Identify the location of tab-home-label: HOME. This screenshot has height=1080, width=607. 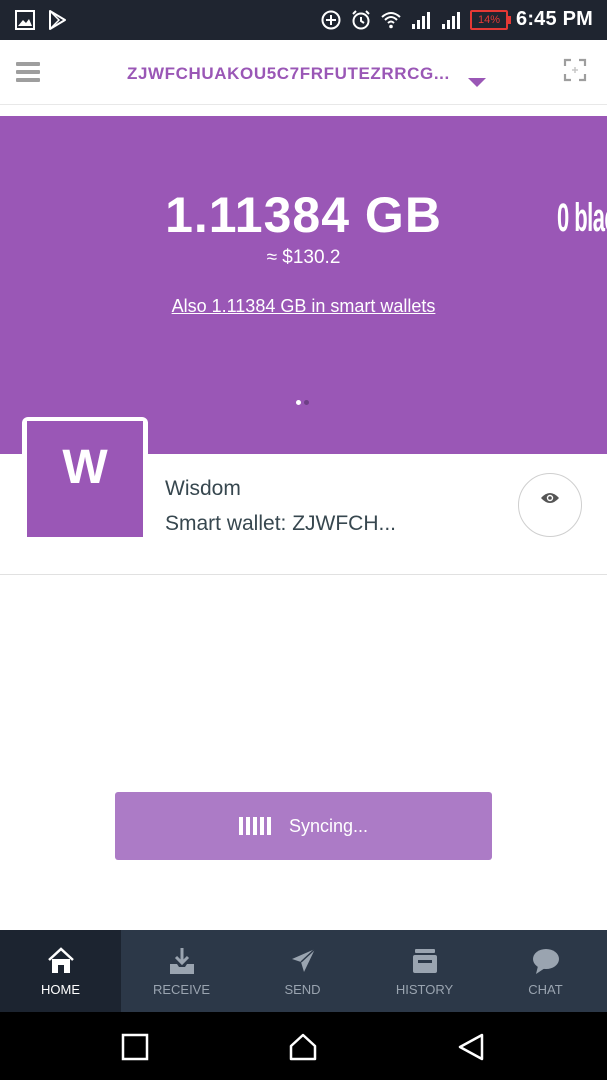
(60, 989).